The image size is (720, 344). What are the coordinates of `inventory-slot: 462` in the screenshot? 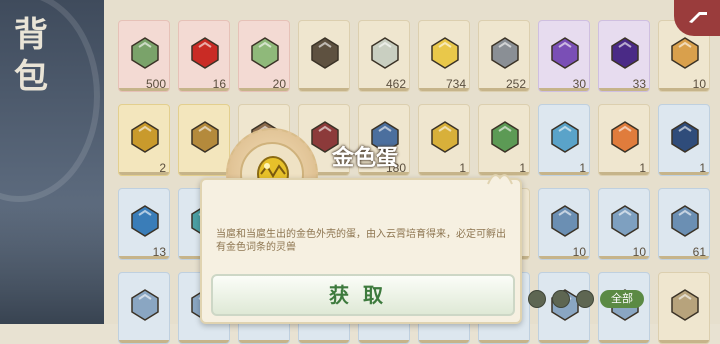 It's located at (384, 56).